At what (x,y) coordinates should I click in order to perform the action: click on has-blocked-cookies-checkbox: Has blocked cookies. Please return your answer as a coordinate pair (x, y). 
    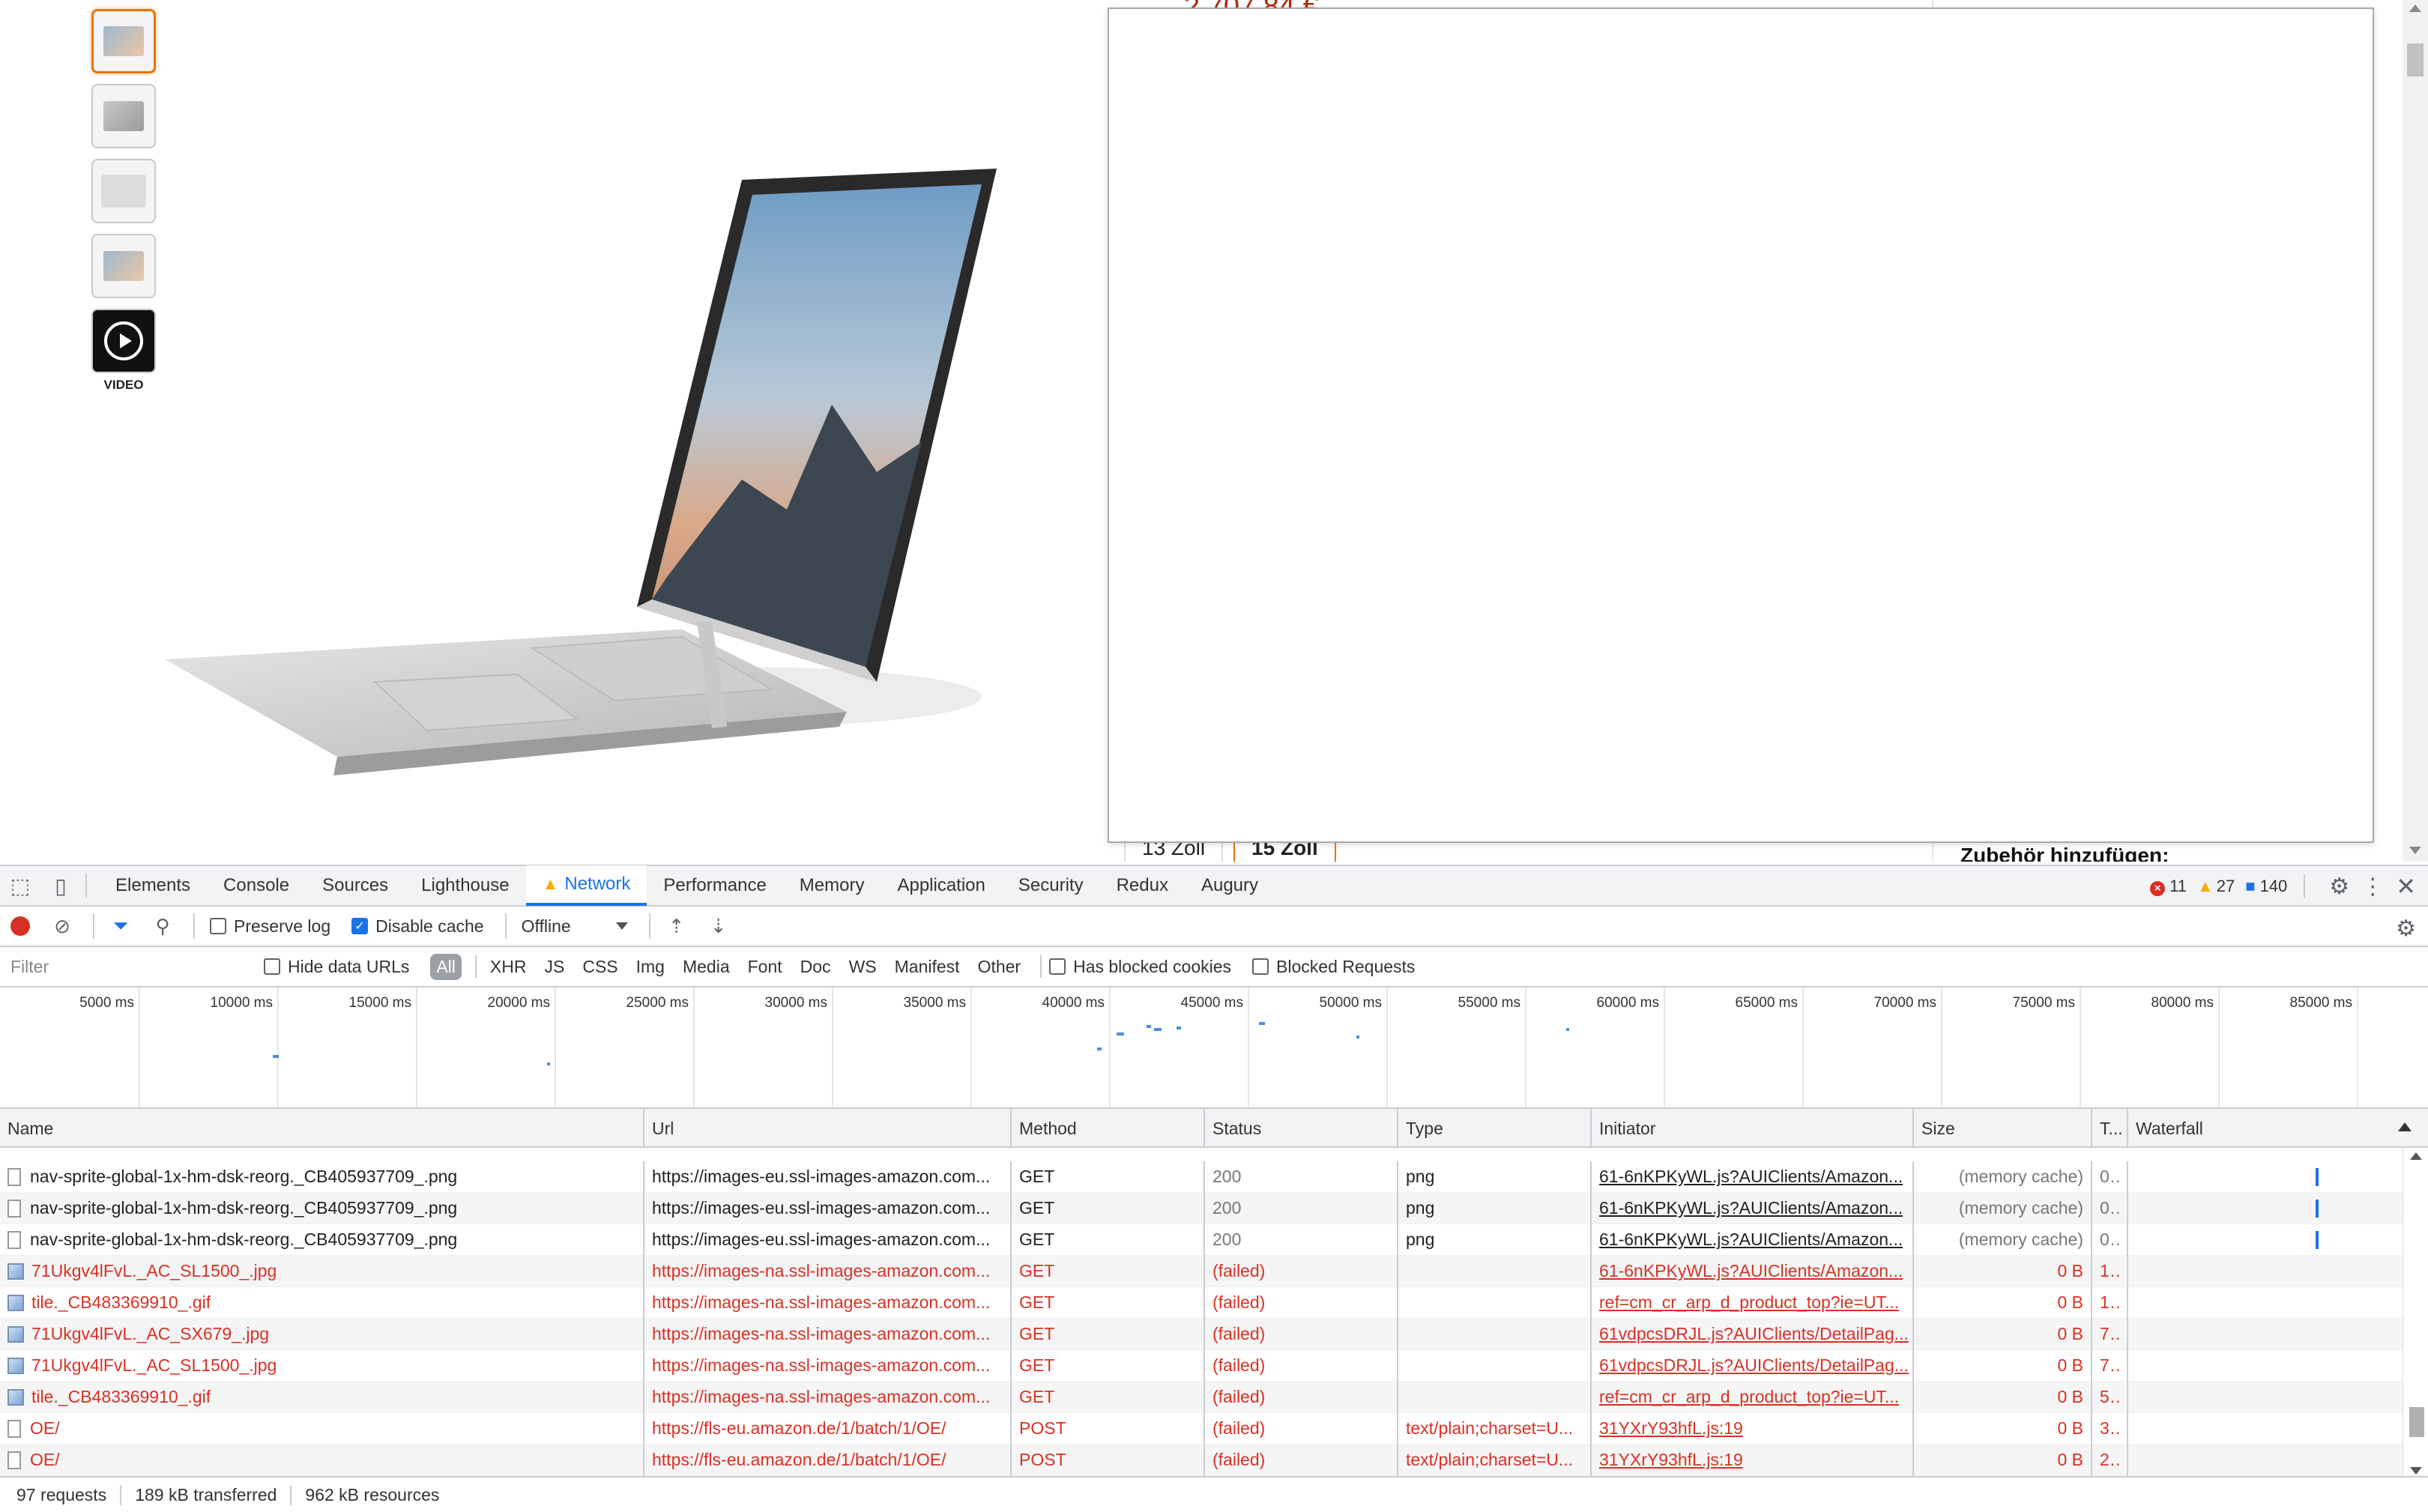
    Looking at the image, I should click on (1140, 967).